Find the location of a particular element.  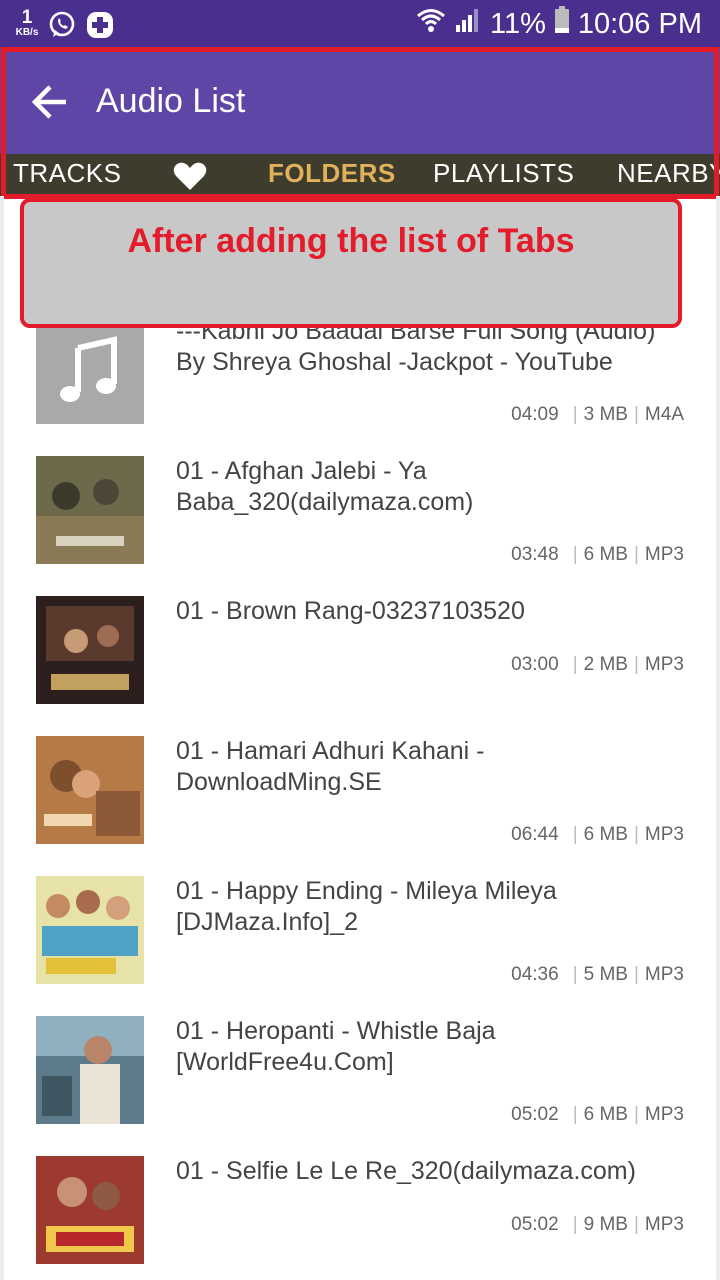

annotation-callout: After adding the list of Tabs is located at coordinates (351, 263).